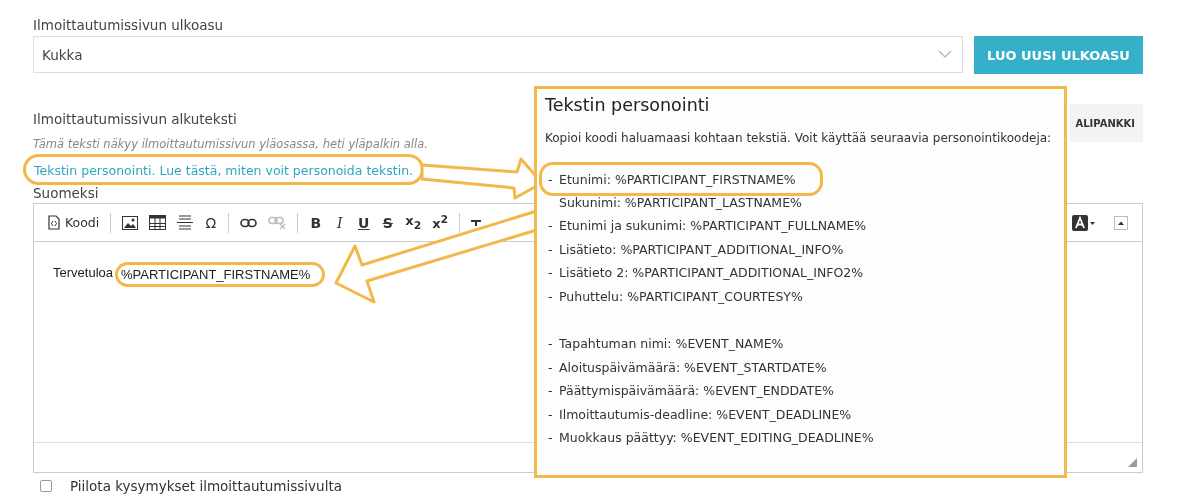 The width and height of the screenshot is (1179, 504). What do you see at coordinates (413, 222) in the screenshot?
I see `format-button: x$_{2}$` at bounding box center [413, 222].